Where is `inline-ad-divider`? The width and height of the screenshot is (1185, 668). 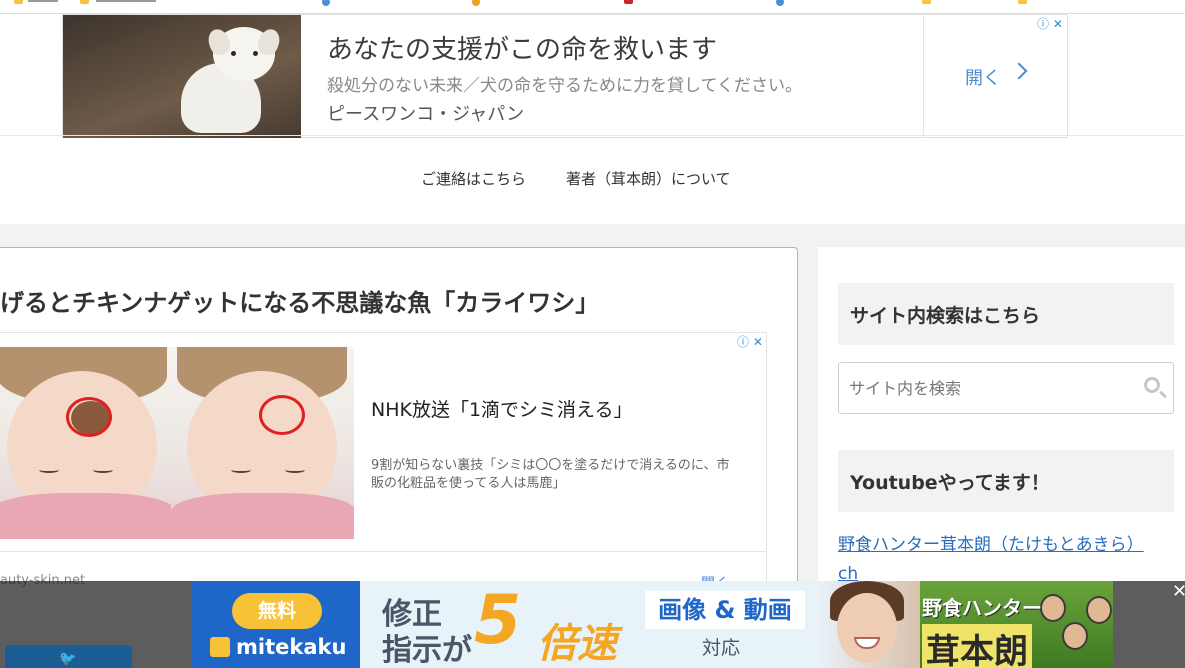 inline-ad-divider is located at coordinates (383, 551).